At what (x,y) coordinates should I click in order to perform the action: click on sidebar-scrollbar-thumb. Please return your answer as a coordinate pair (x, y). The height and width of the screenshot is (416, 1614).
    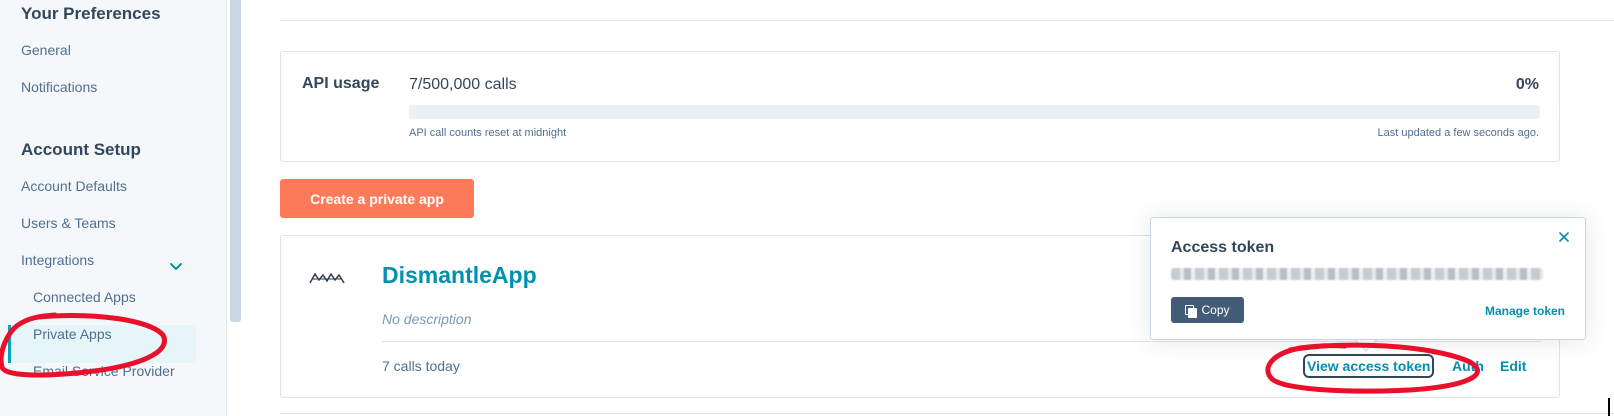
    Looking at the image, I should click on (235, 161).